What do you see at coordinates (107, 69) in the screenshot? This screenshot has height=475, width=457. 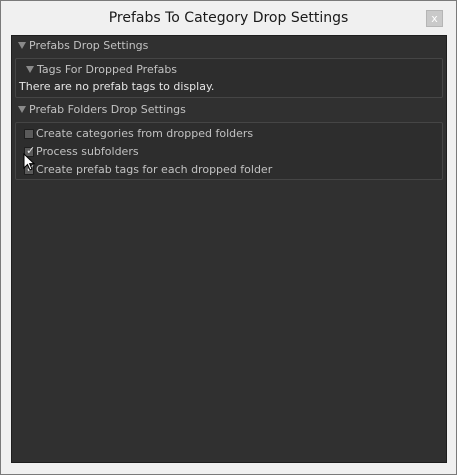 I see `tags-for-dropped-prefabs-label: Tags For Dropped Prefabs` at bounding box center [107, 69].